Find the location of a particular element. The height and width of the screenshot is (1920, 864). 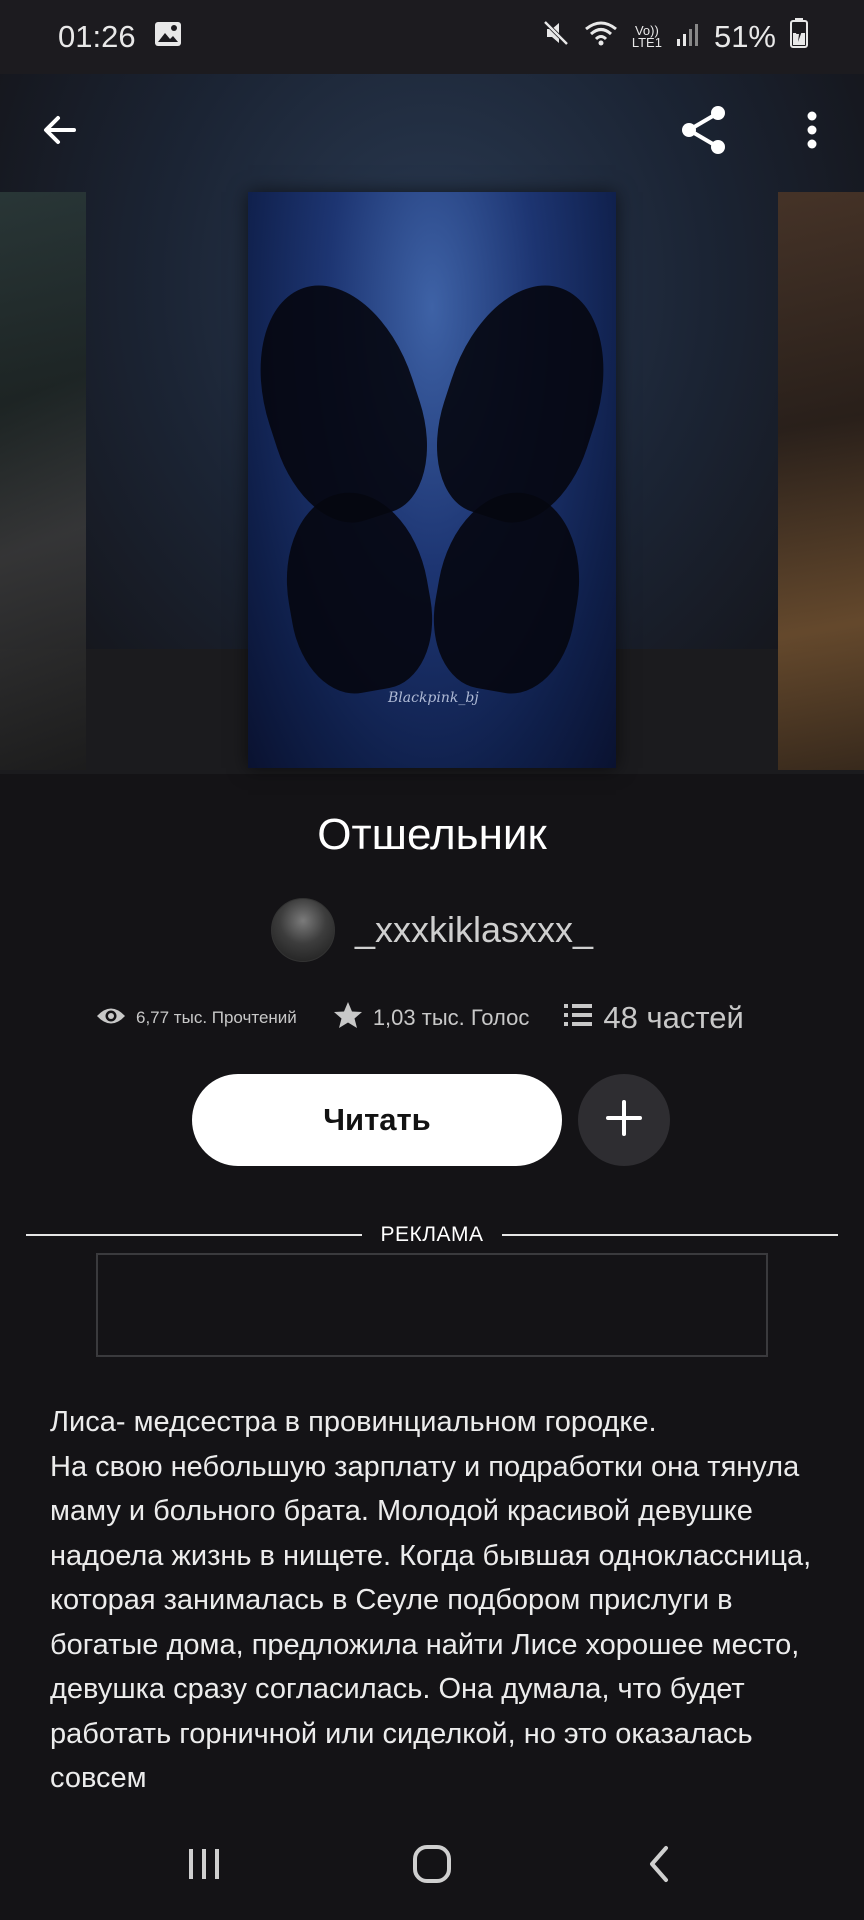

parts-stat: 48 частей is located at coordinates (653, 1018).